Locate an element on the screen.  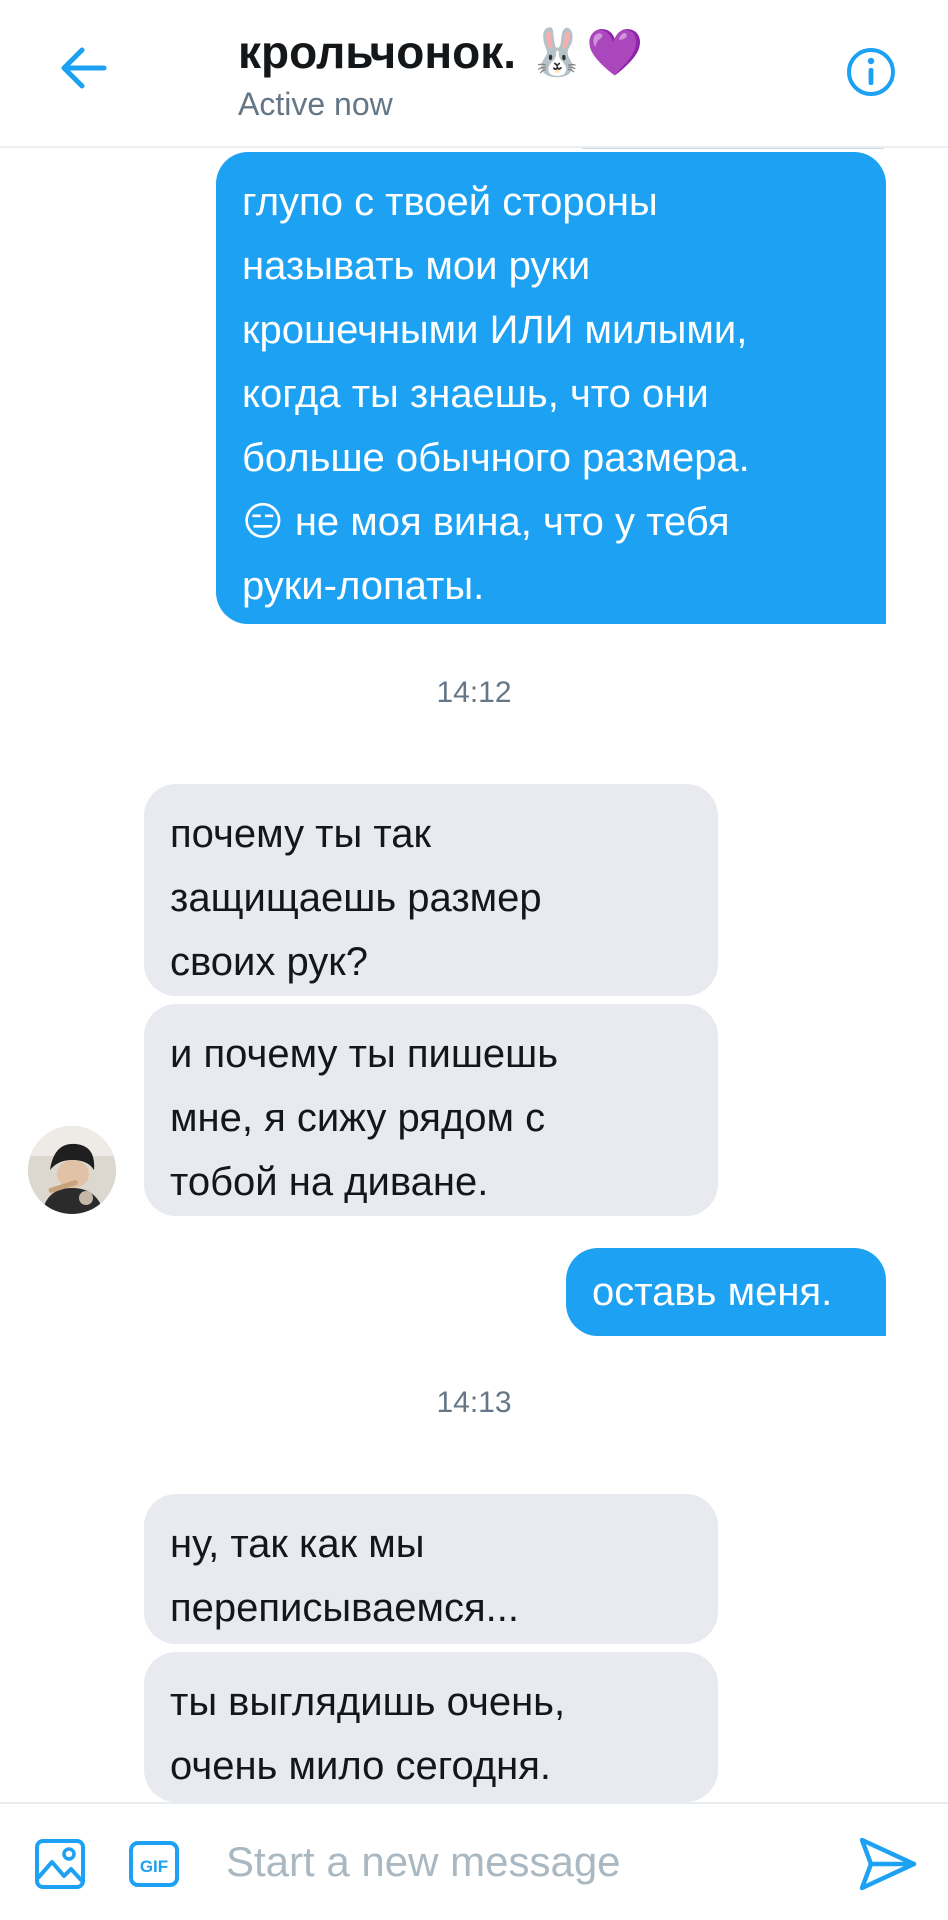
send-button is located at coordinates (888, 1864).